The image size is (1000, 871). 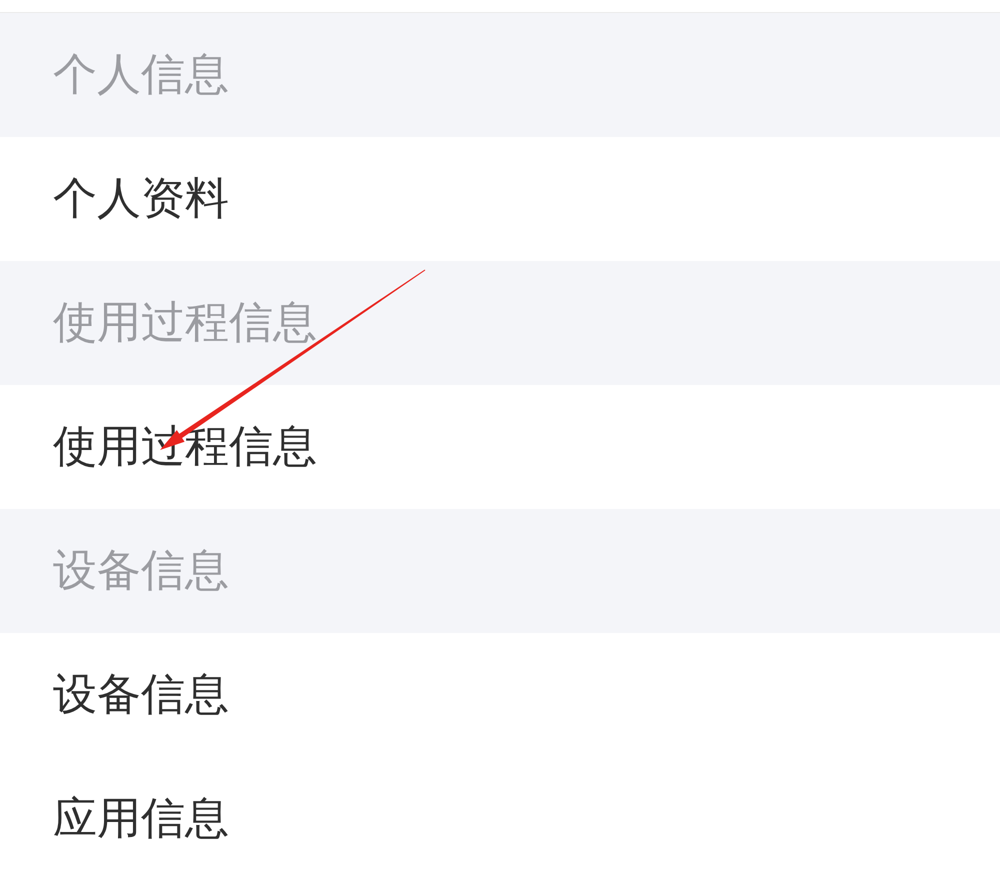 I want to click on section-title: 使用过程信息, so click(x=185, y=323).